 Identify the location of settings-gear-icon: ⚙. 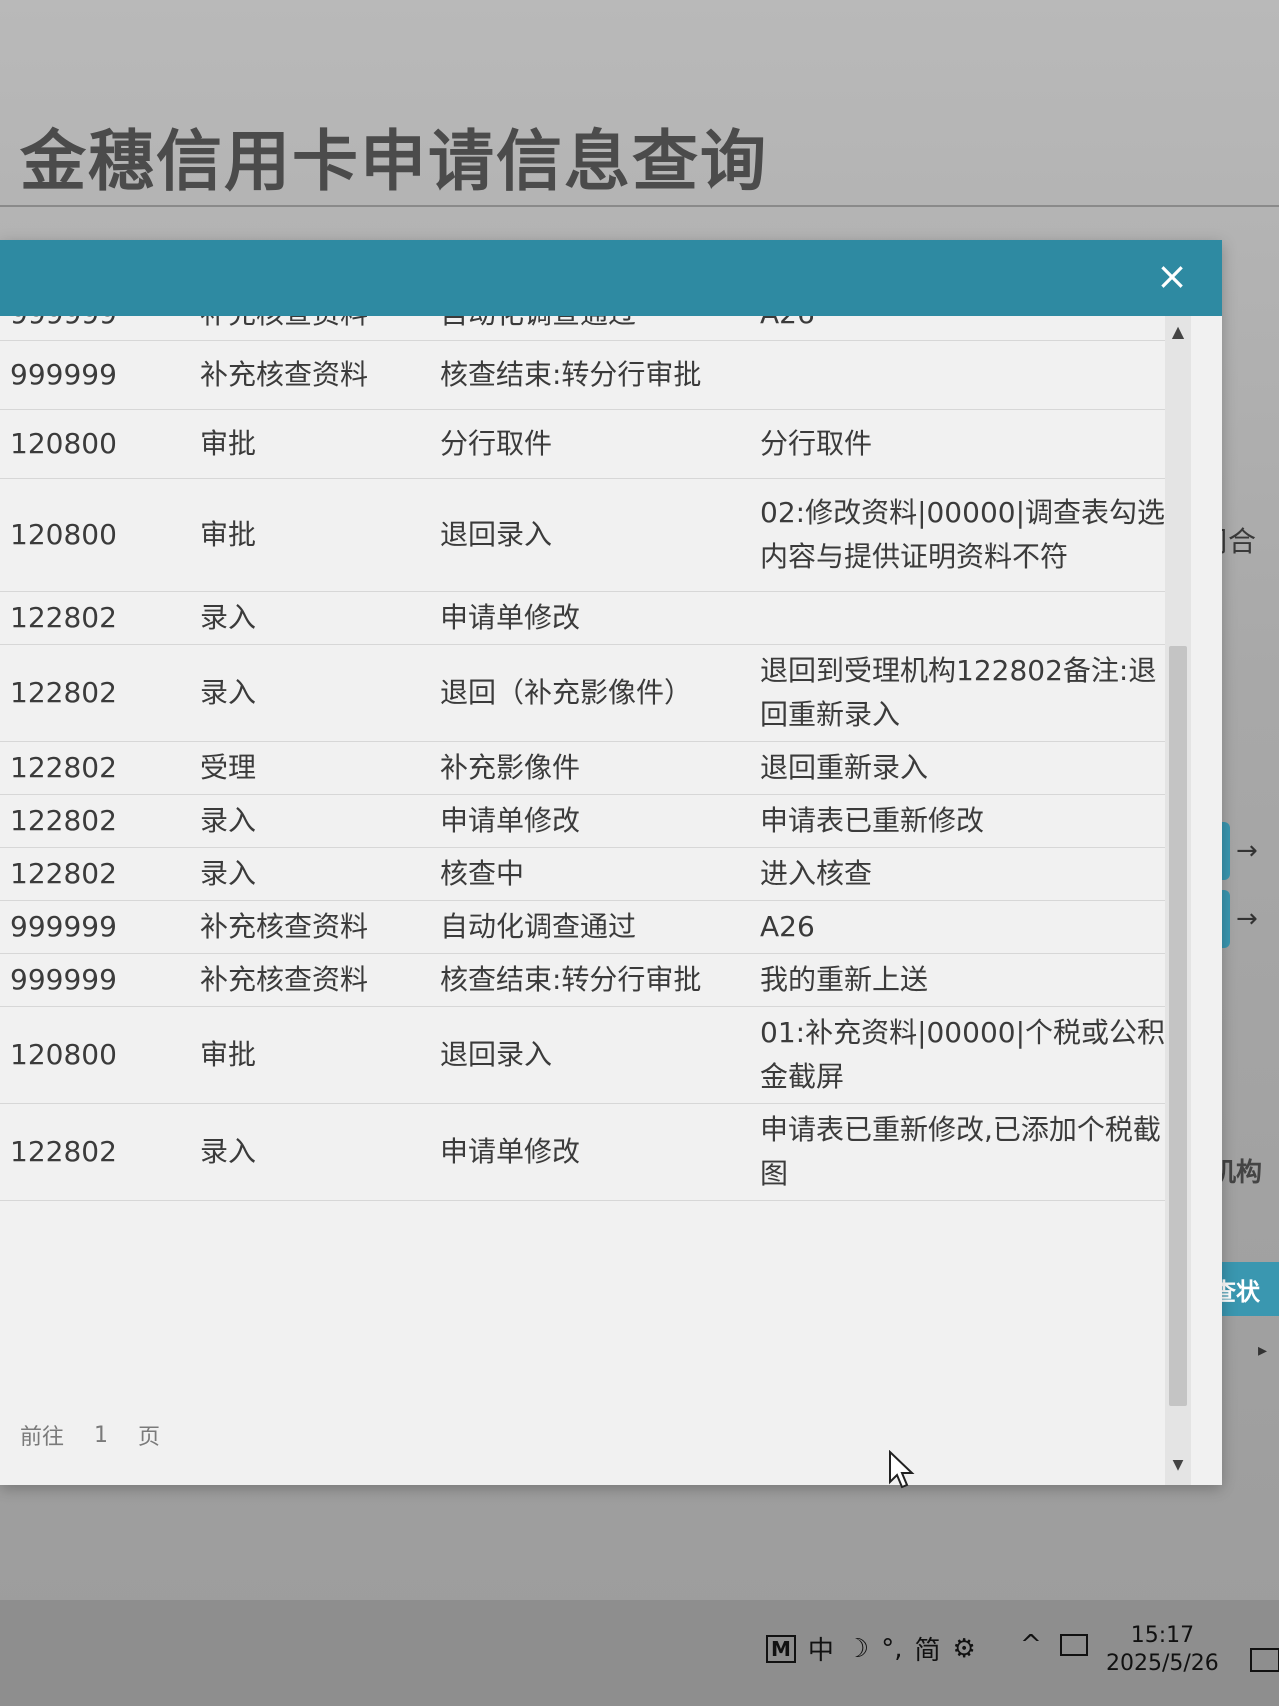
(964, 1649).